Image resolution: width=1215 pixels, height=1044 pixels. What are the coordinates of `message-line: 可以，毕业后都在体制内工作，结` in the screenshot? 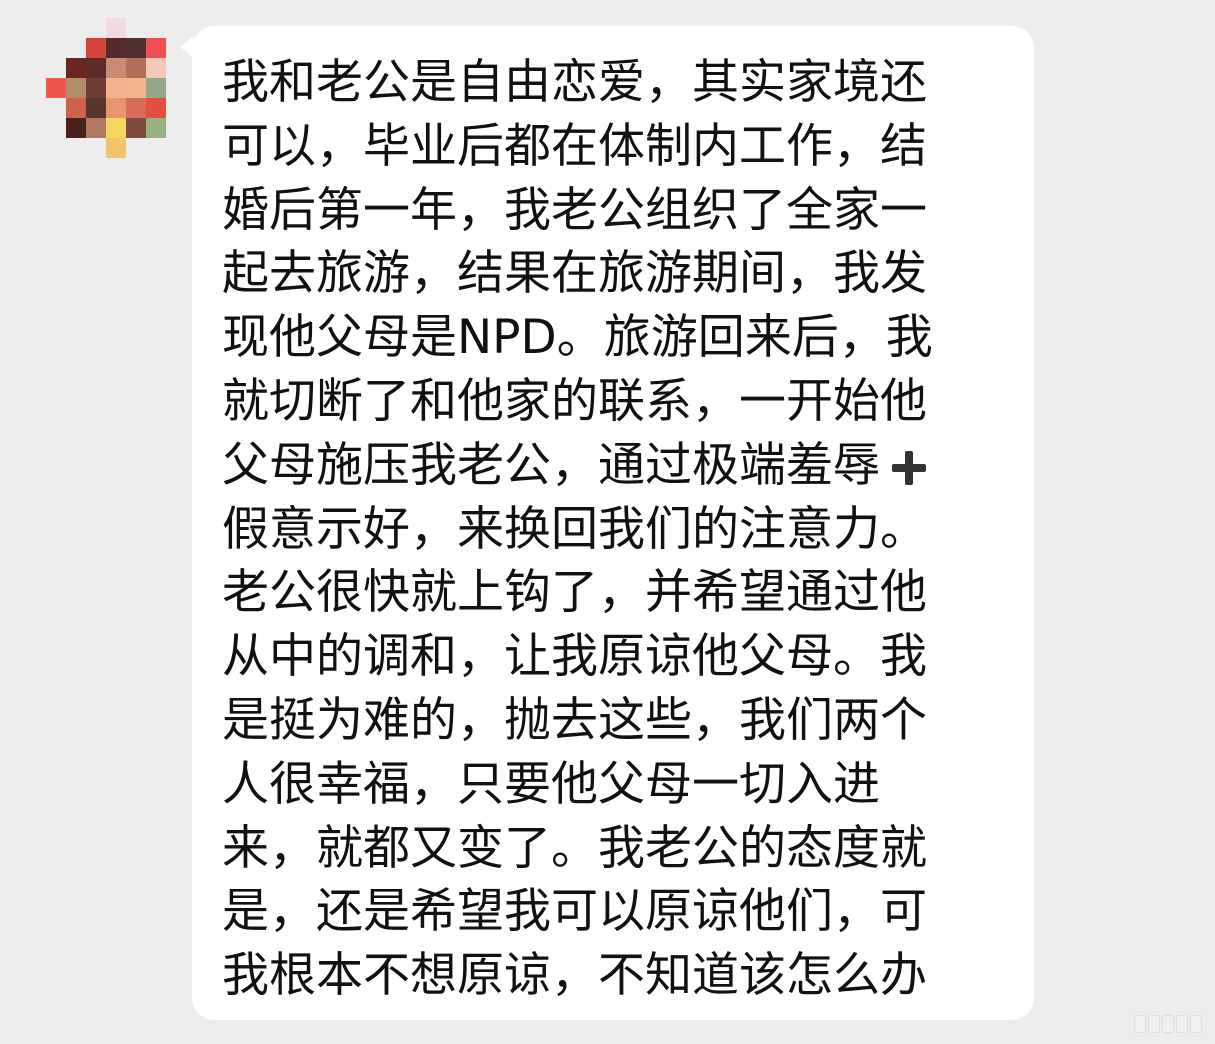 It's located at (574, 146).